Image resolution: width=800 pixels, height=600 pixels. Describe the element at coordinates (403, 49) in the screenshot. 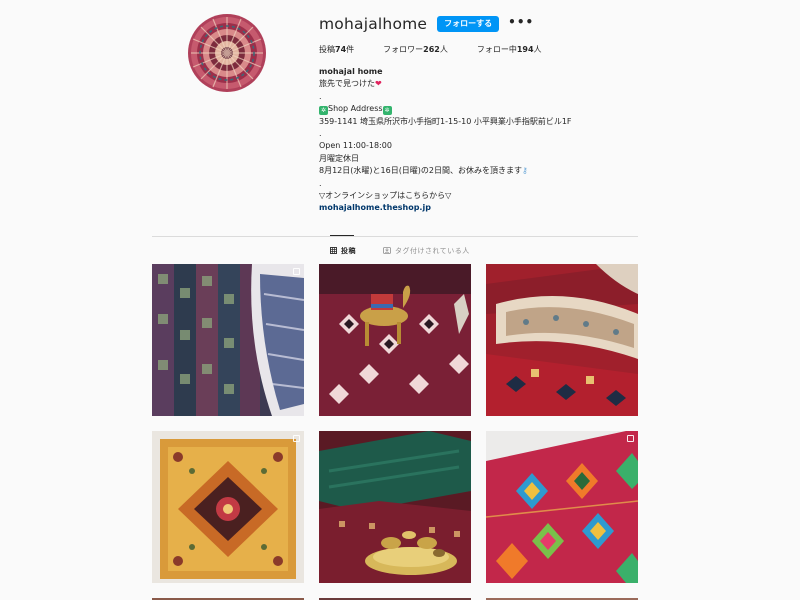

I see `followers-stat-label: フォロワー` at that location.